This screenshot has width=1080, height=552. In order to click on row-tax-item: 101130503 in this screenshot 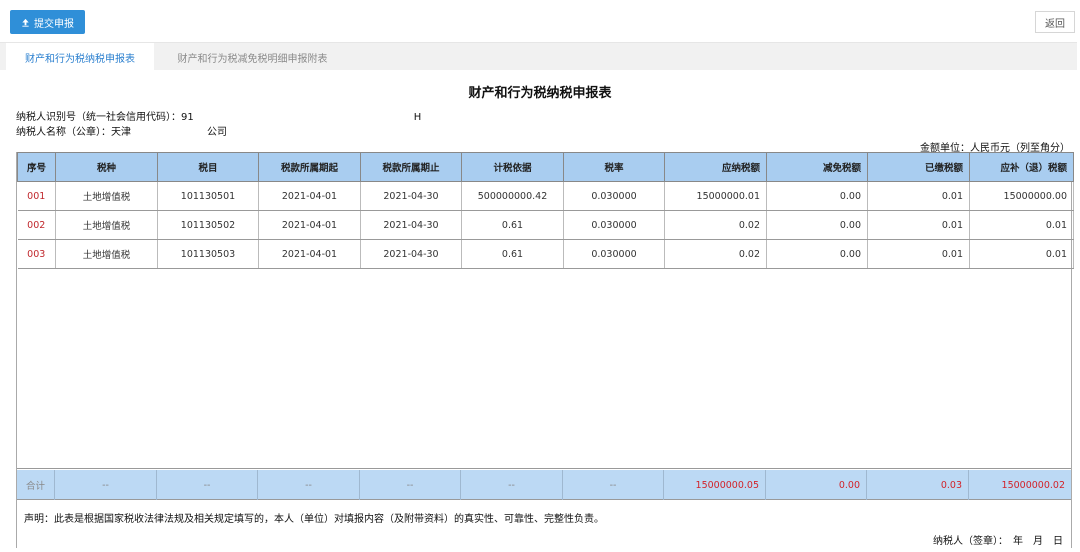, I will do `click(208, 254)`.